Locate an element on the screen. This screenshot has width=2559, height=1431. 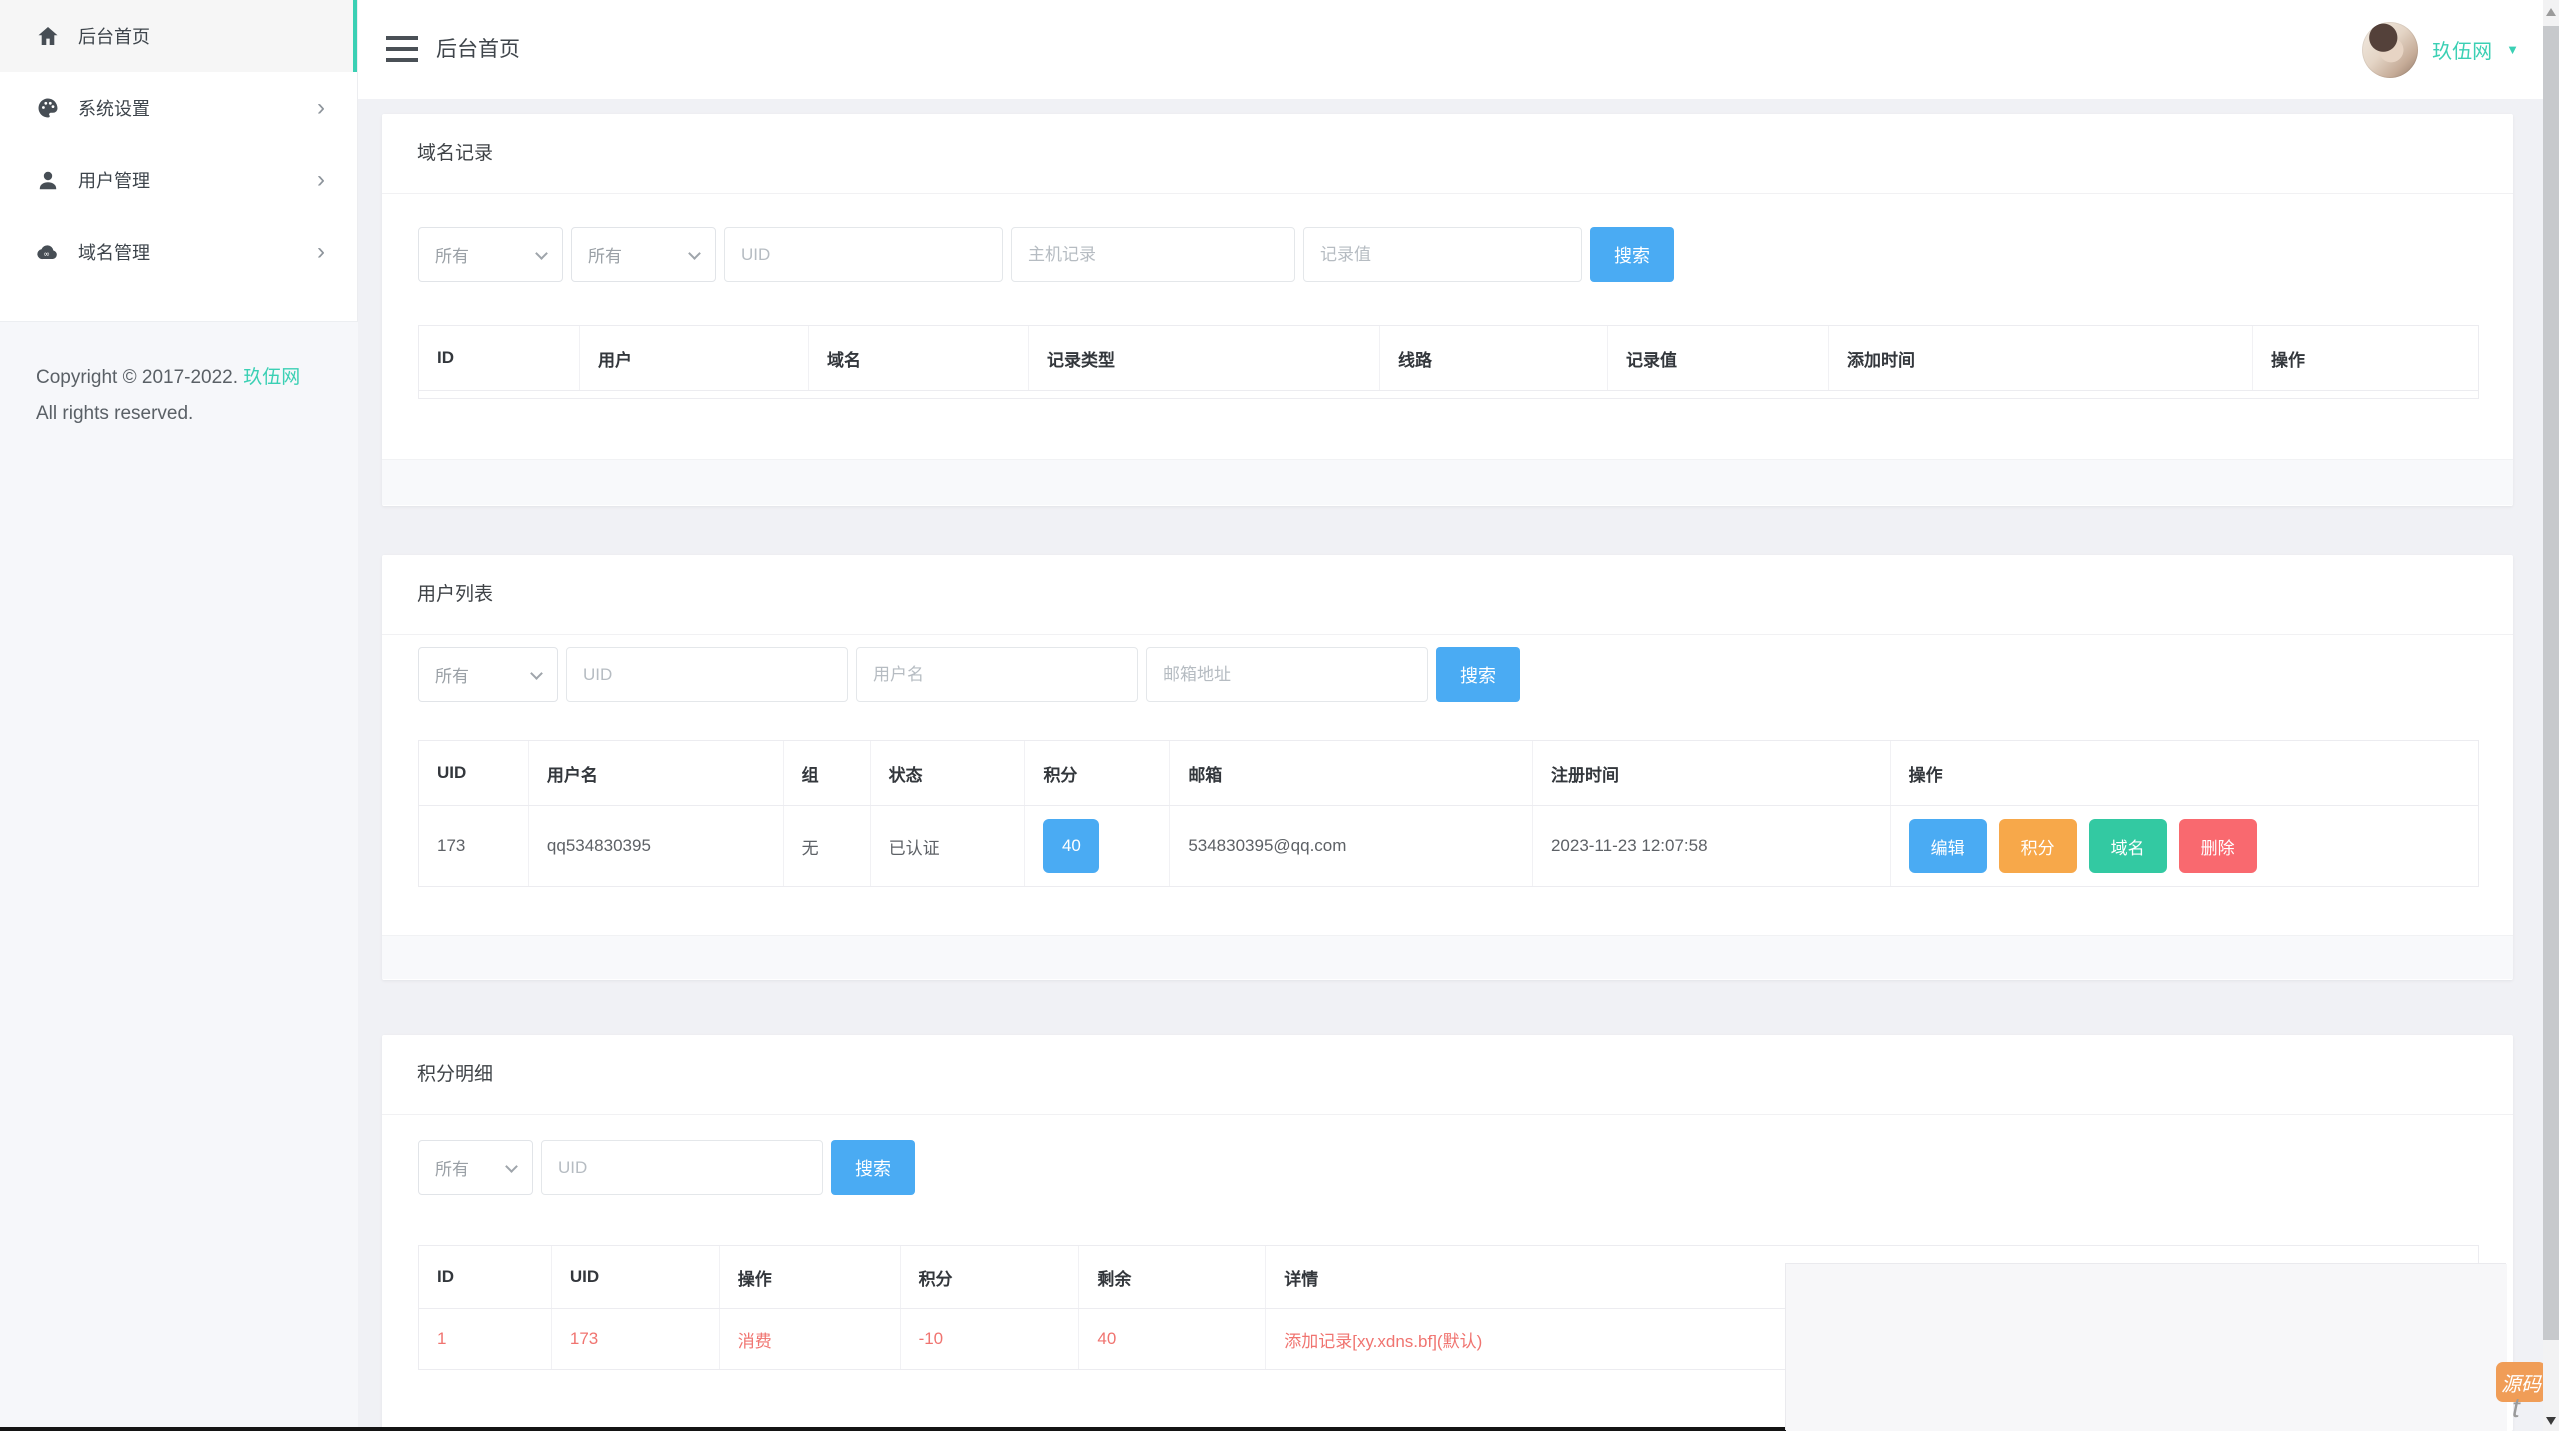
cloud-icon: ∞ is located at coordinates (48, 252).